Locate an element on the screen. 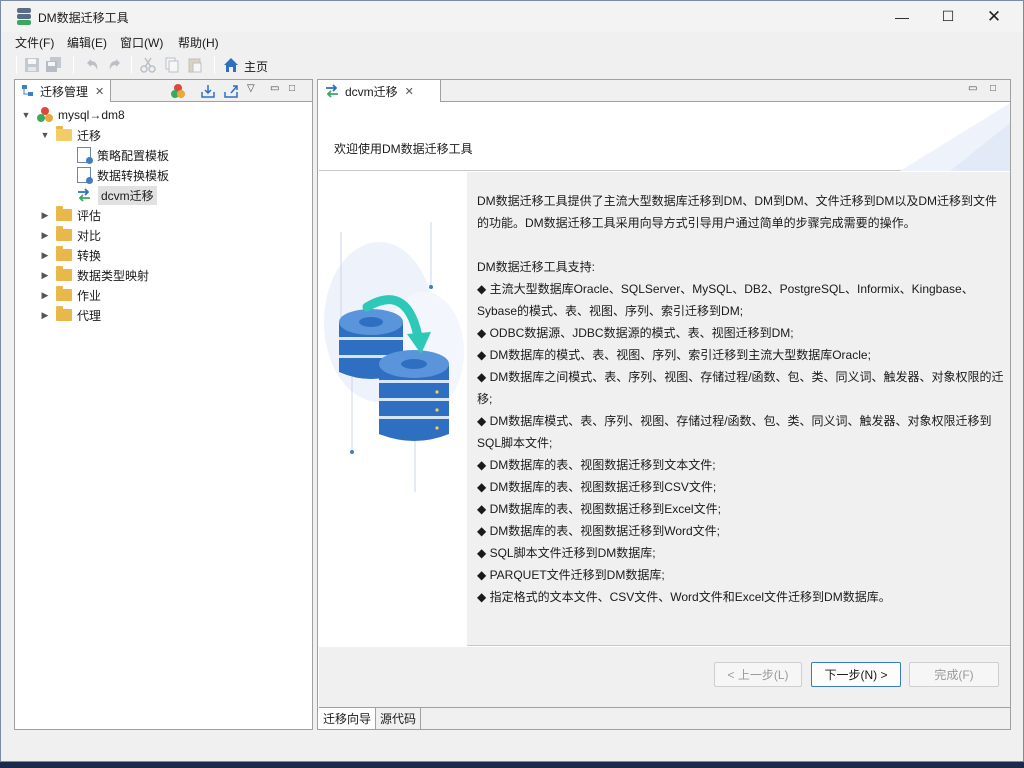 The height and width of the screenshot is (768, 1024). editor-tabbar: dcvm迁移 ✕ ▭ □ is located at coordinates (664, 91).